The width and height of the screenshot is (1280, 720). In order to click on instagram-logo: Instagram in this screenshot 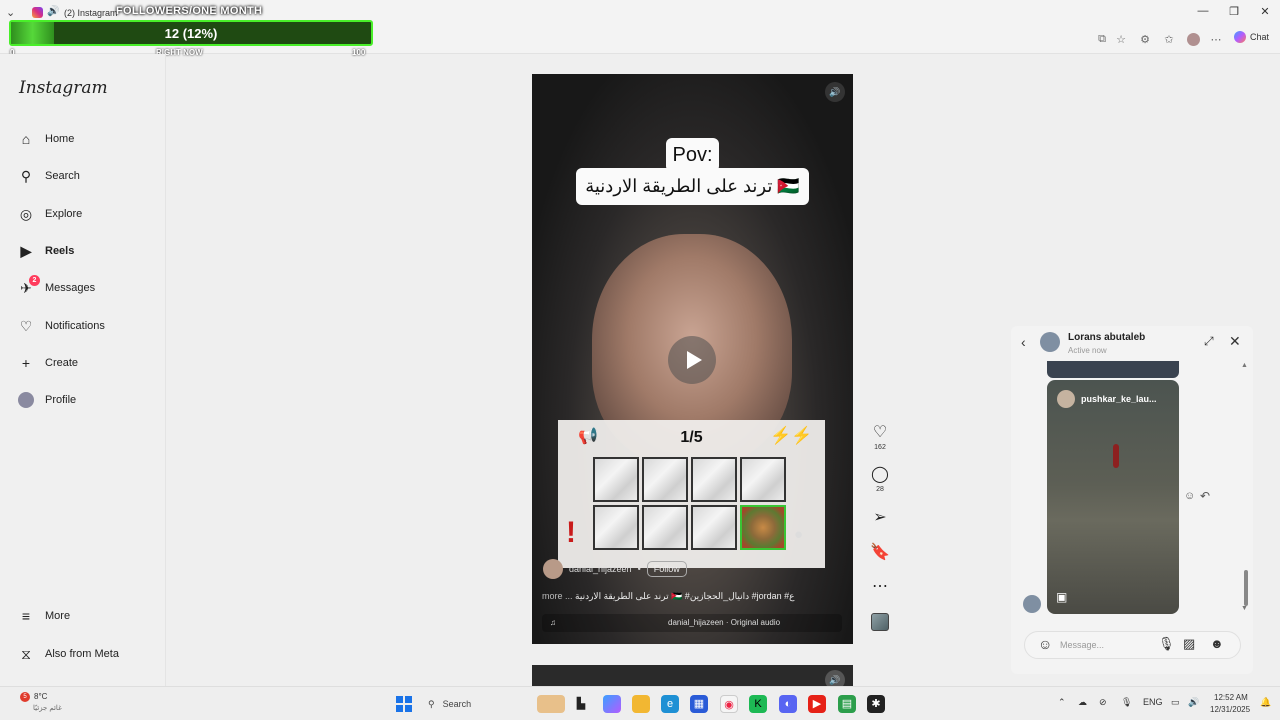, I will do `click(63, 88)`.